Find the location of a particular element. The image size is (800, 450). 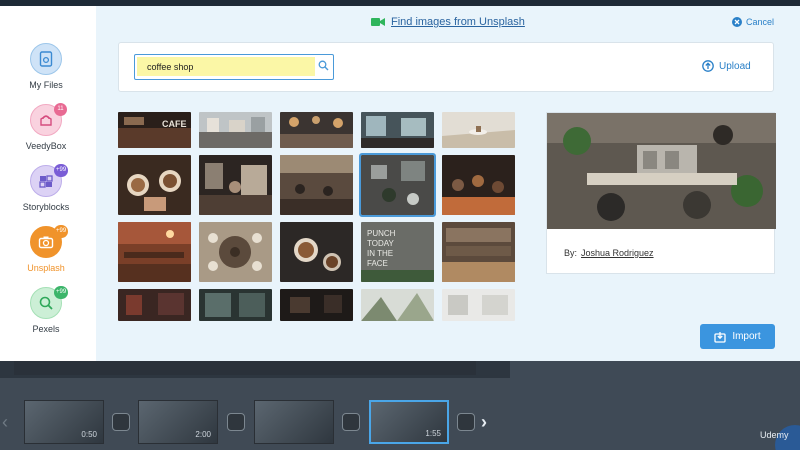

credit-label: By: is located at coordinates (571, 253).